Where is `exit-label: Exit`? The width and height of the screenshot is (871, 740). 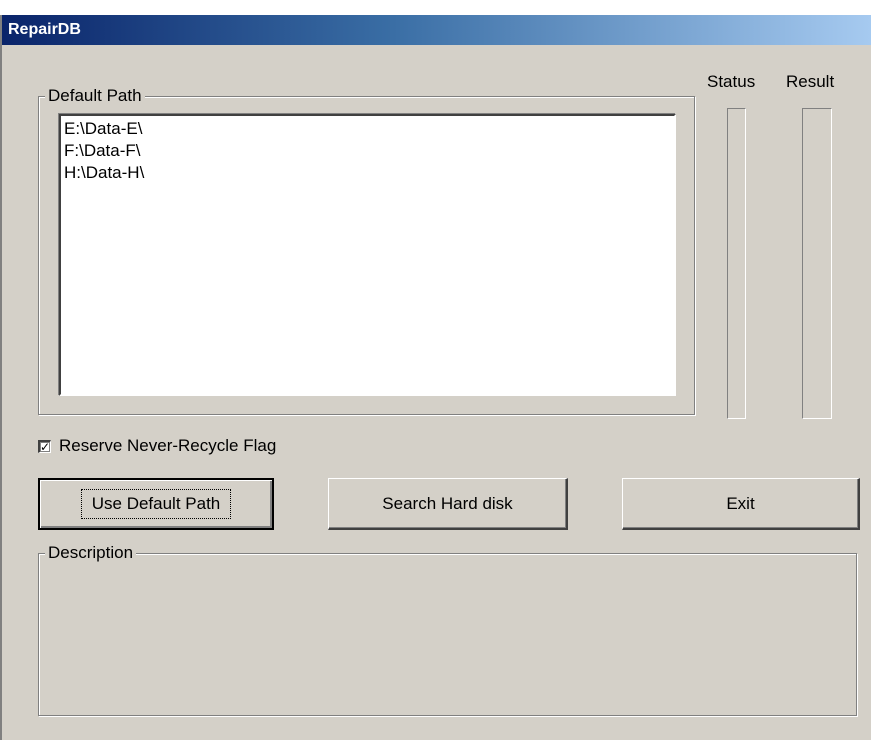 exit-label: Exit is located at coordinates (740, 503).